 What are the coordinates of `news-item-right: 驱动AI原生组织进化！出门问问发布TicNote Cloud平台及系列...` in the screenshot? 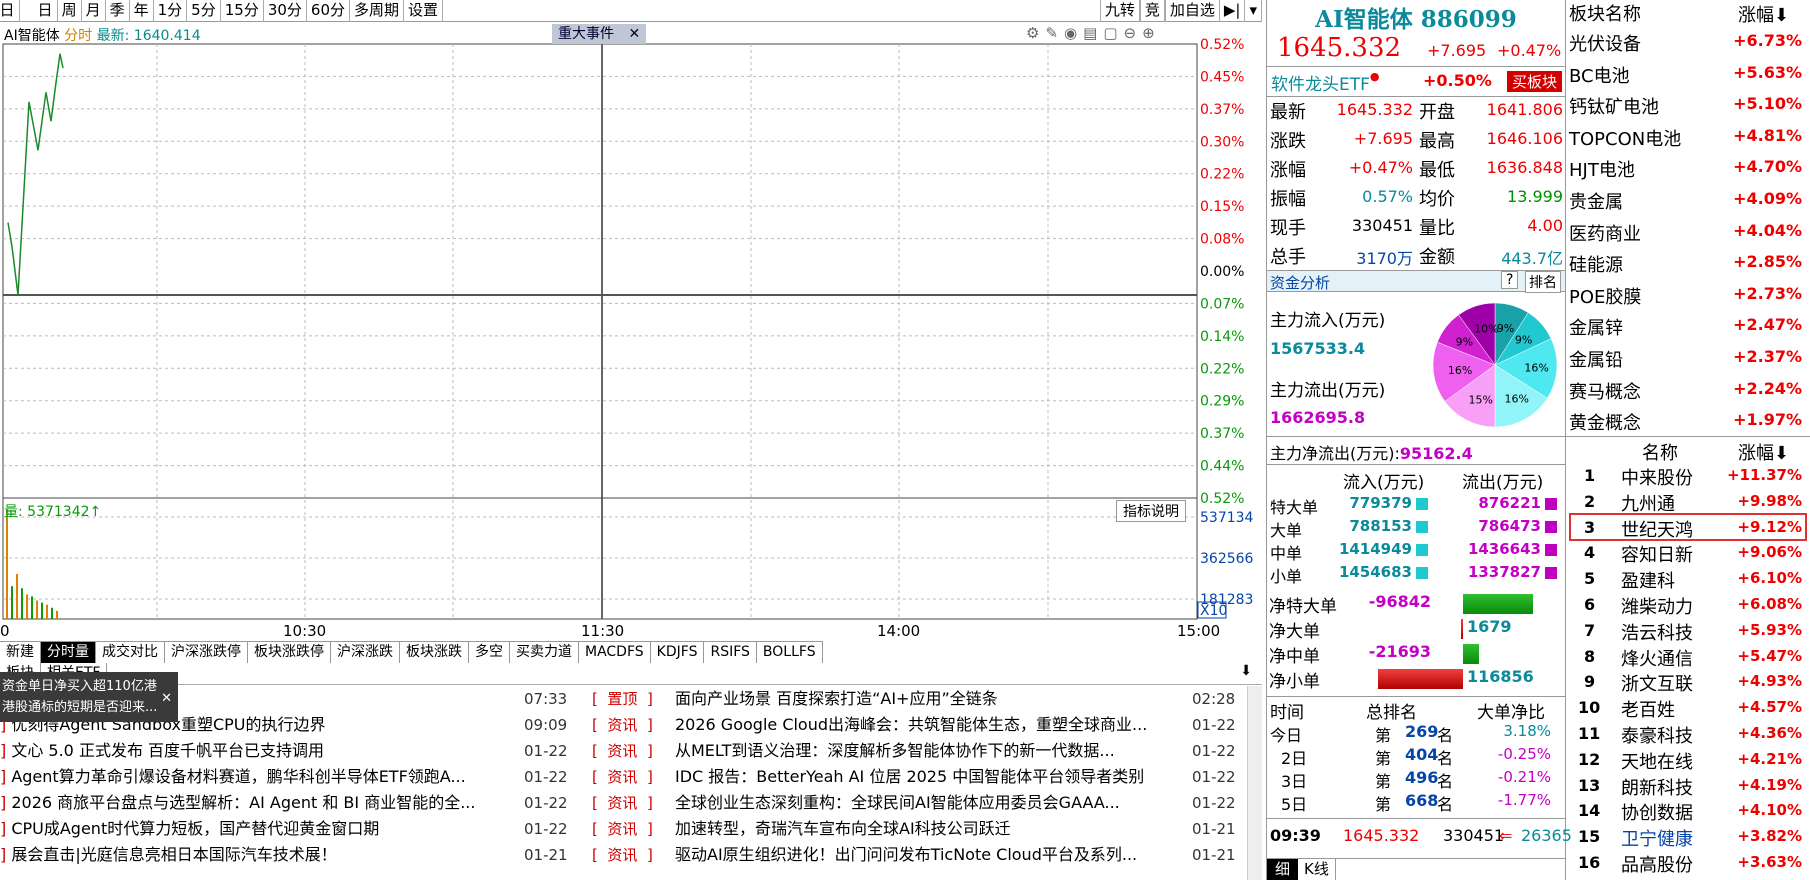 It's located at (927, 855).